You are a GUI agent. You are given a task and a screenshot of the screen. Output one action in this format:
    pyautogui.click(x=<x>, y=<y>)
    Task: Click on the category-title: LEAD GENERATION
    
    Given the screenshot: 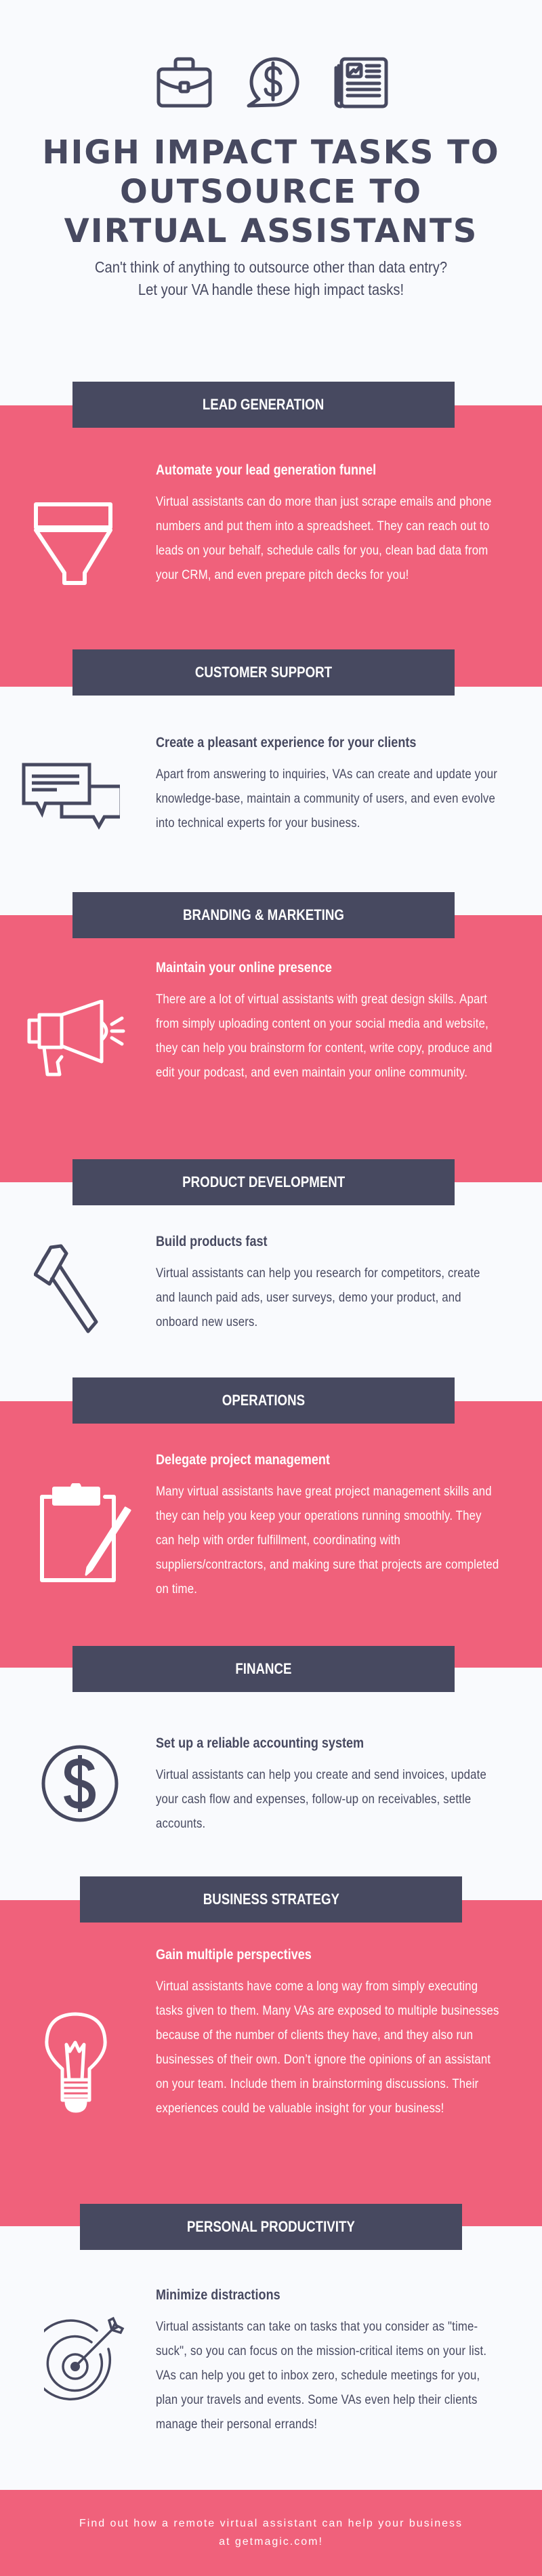 What is the action you would take?
    pyautogui.click(x=264, y=404)
    